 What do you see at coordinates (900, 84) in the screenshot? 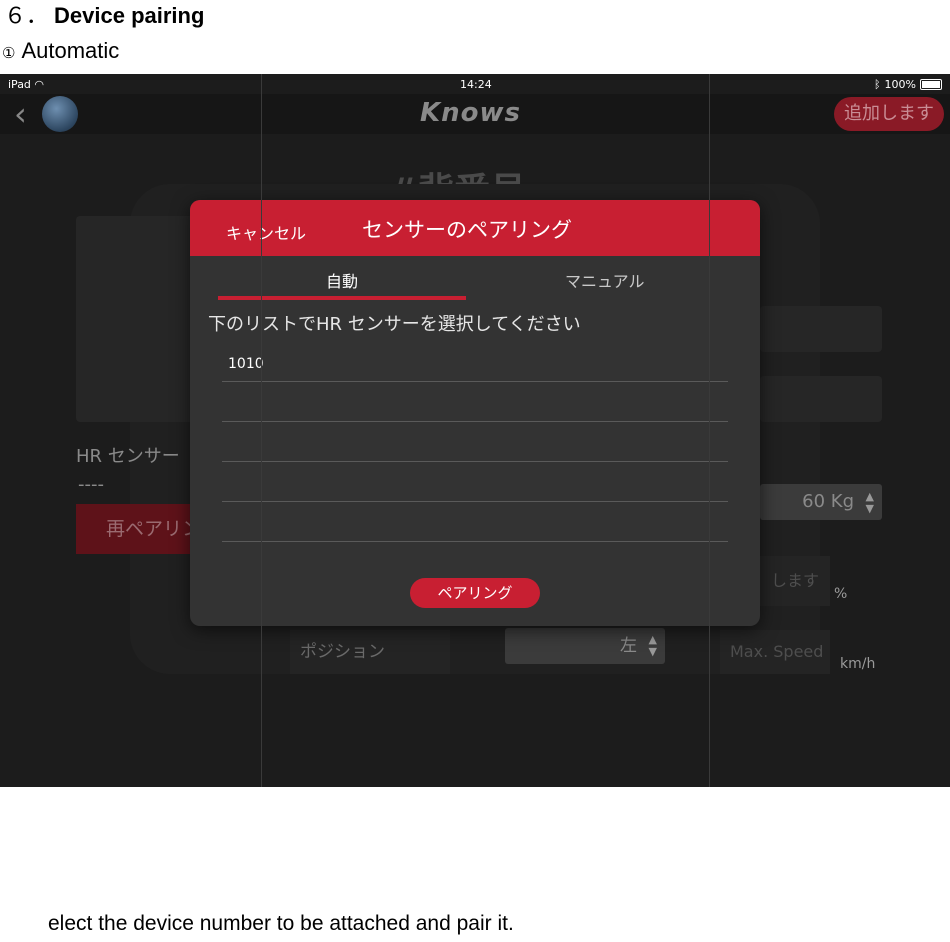
I see `battery-percent: 100%` at bounding box center [900, 84].